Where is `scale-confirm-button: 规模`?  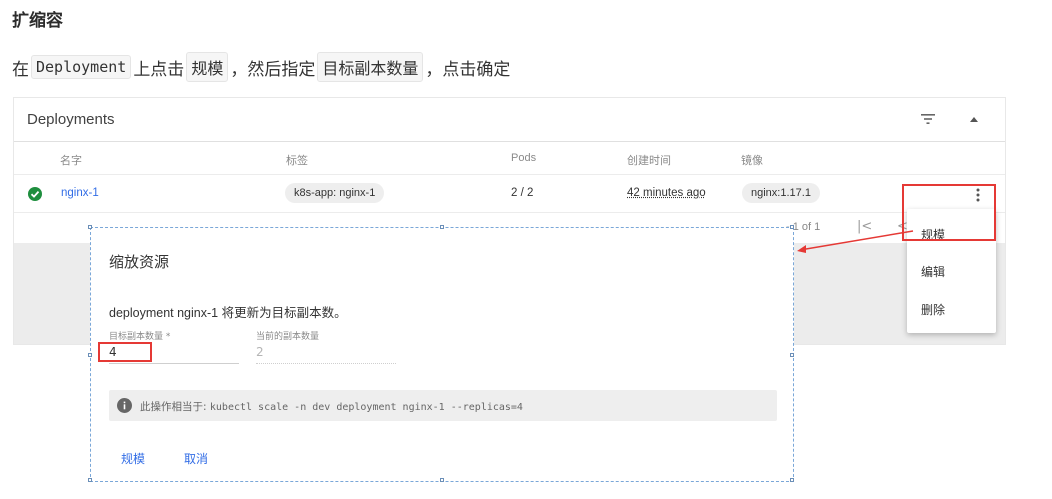
scale-confirm-button: 规模 is located at coordinates (133, 458).